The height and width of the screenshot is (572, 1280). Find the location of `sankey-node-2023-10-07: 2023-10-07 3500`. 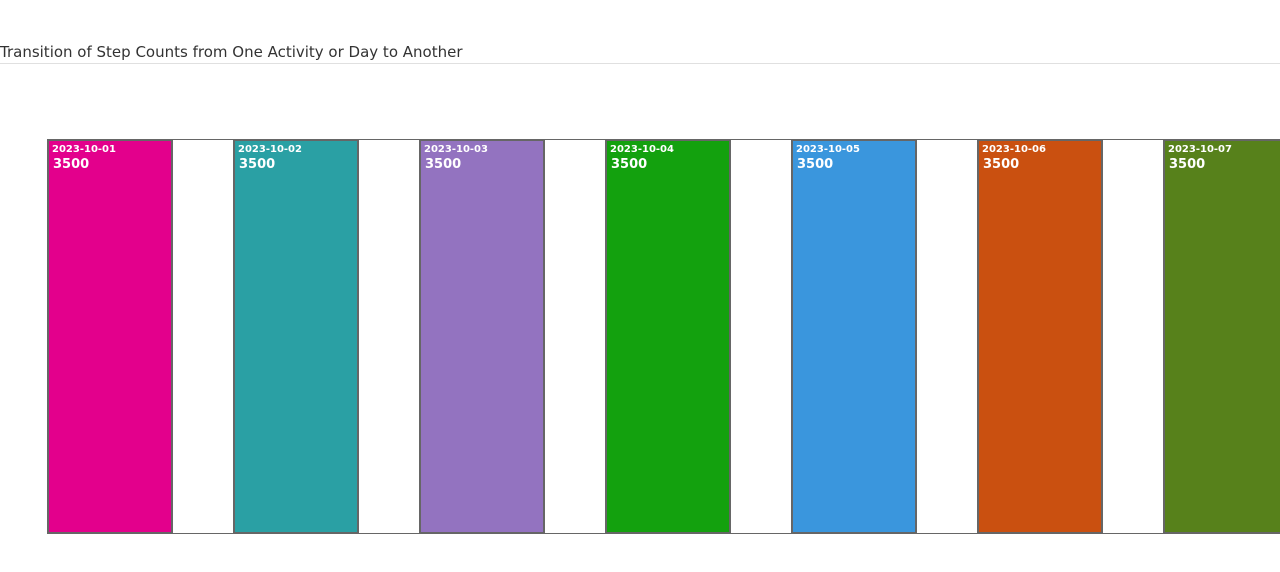

sankey-node-2023-10-07: 2023-10-07 3500 is located at coordinates (1221, 336).